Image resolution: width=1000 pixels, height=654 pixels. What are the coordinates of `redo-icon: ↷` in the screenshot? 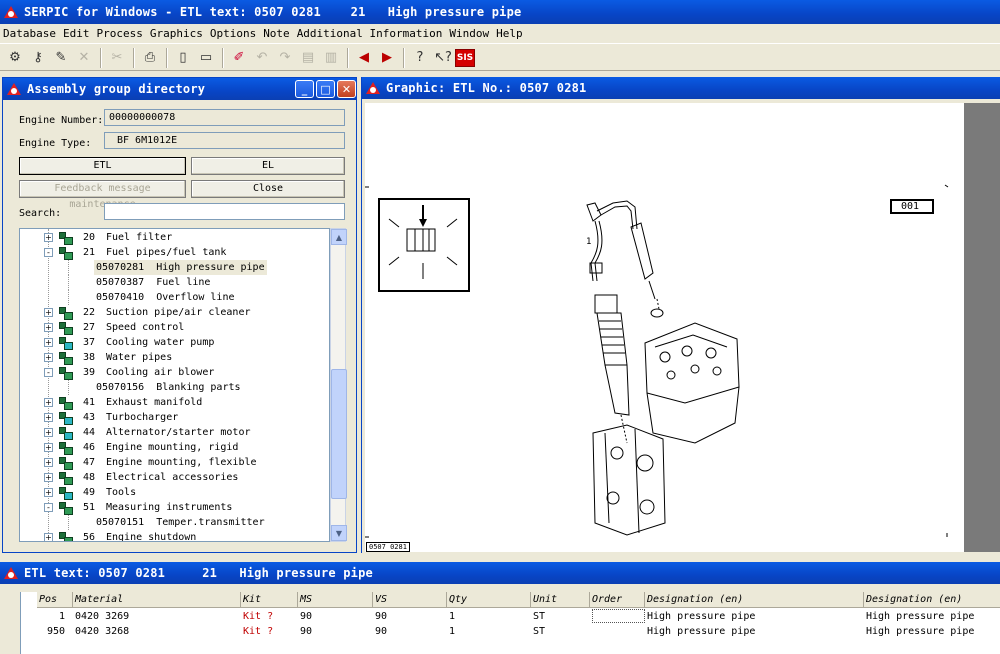 It's located at (285, 58).